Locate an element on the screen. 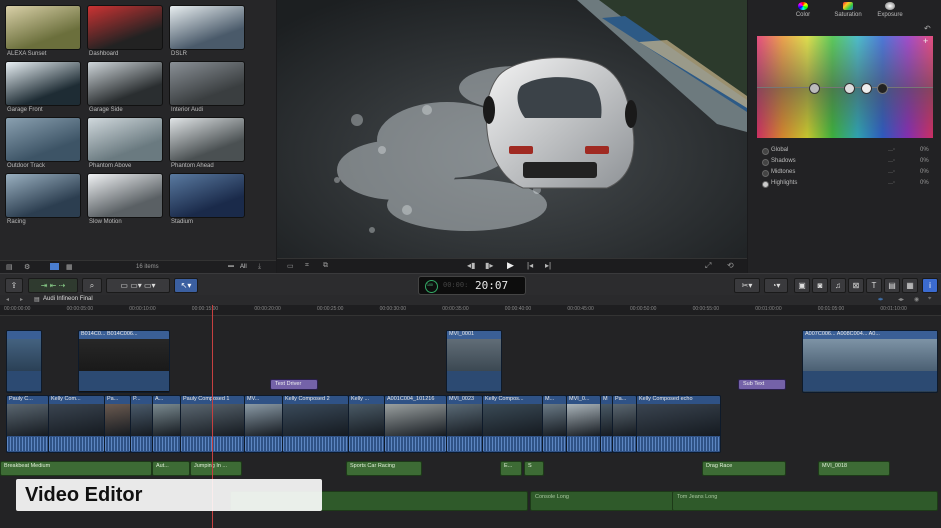 The image size is (941, 528). primary-clip: Kelly Composed 2 is located at coordinates (315, 424).